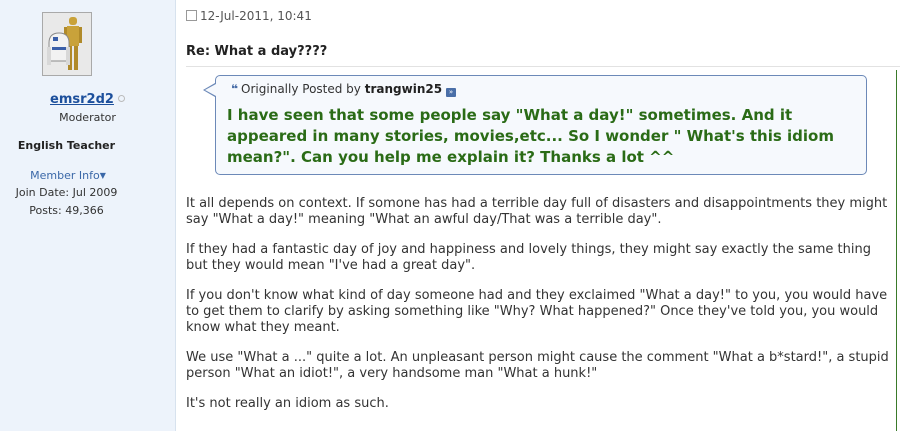  I want to click on member-info-dropdown: Member Info▼, so click(68, 175).